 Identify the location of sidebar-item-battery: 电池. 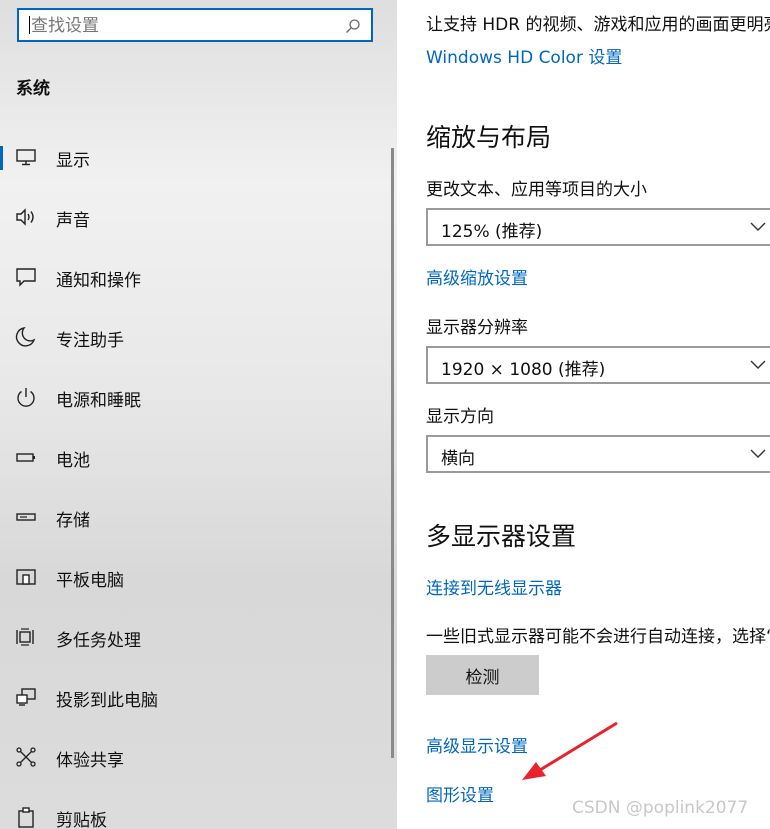
(196, 458).